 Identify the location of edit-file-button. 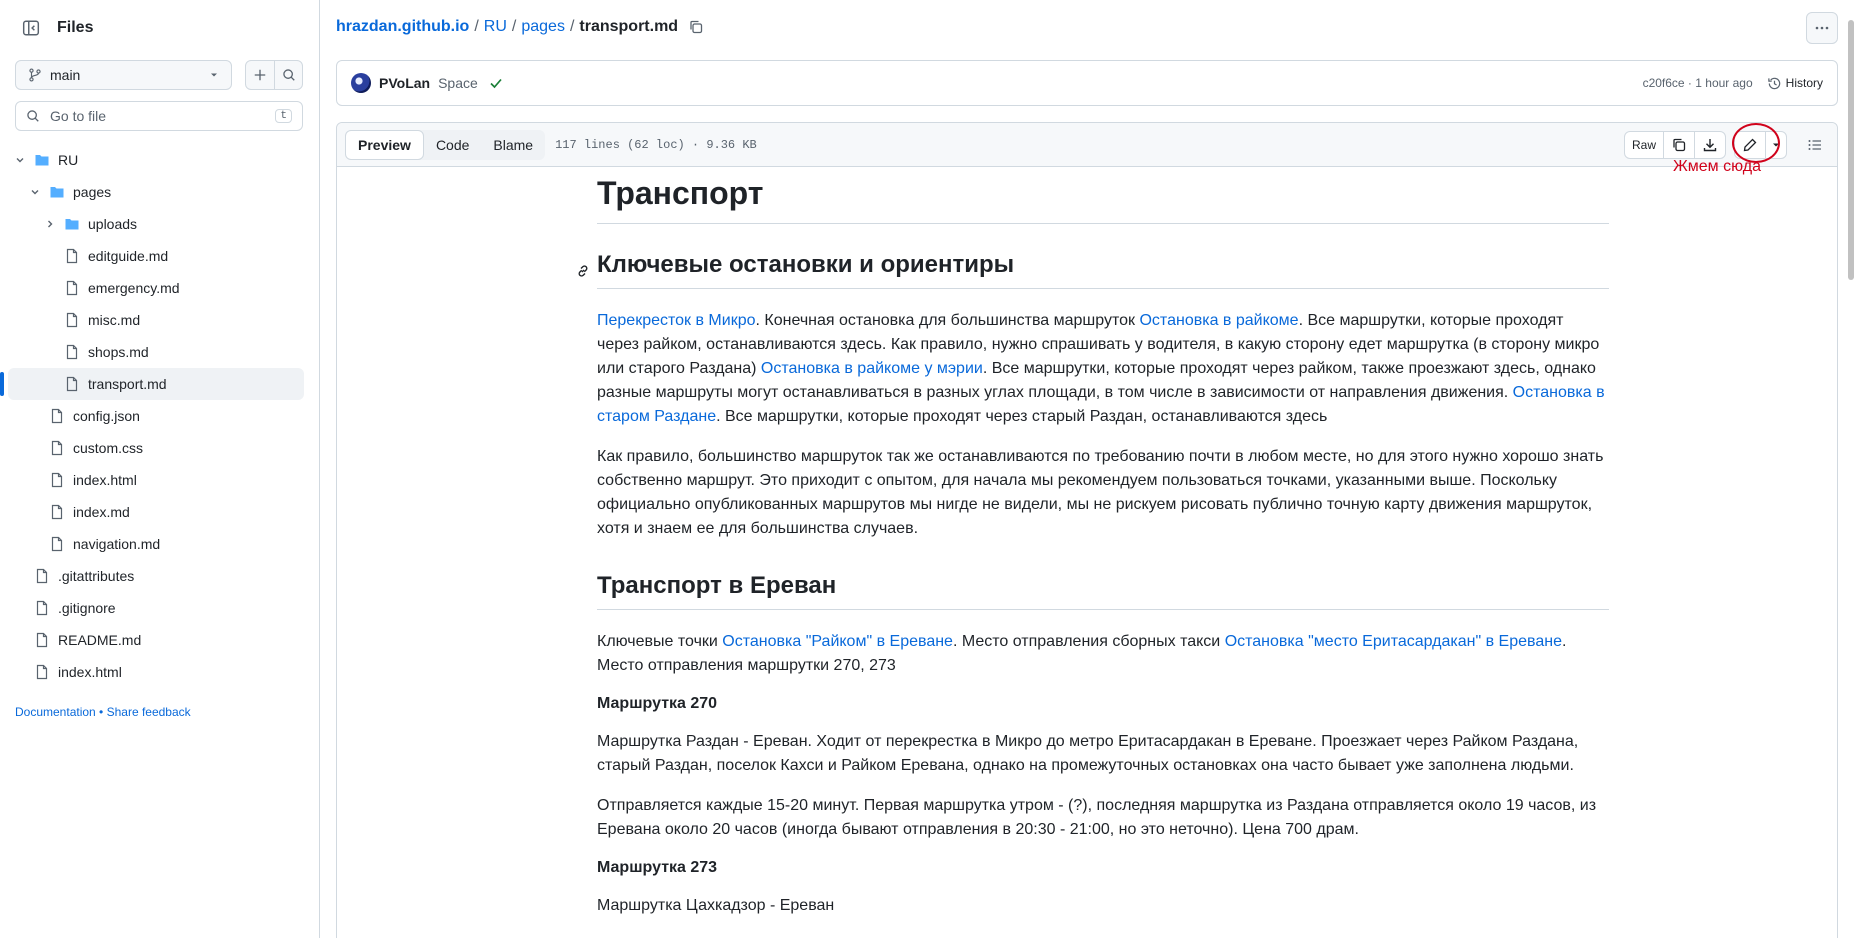
(1750, 145).